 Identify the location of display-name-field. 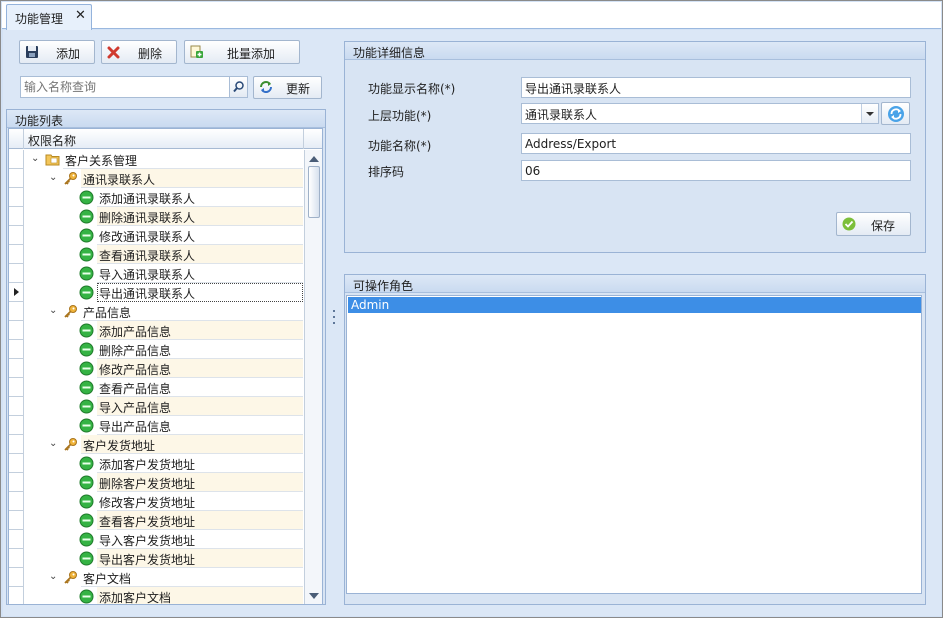
(716, 87).